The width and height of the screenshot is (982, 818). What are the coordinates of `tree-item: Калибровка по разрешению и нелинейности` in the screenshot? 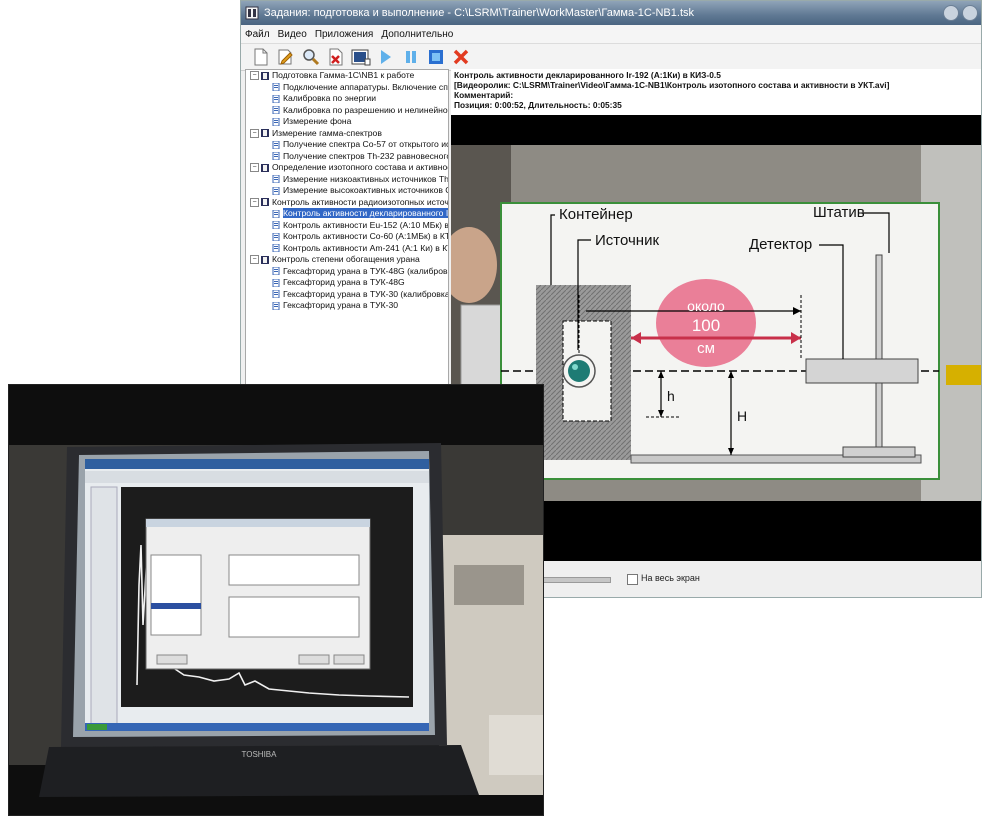 It's located at (347, 111).